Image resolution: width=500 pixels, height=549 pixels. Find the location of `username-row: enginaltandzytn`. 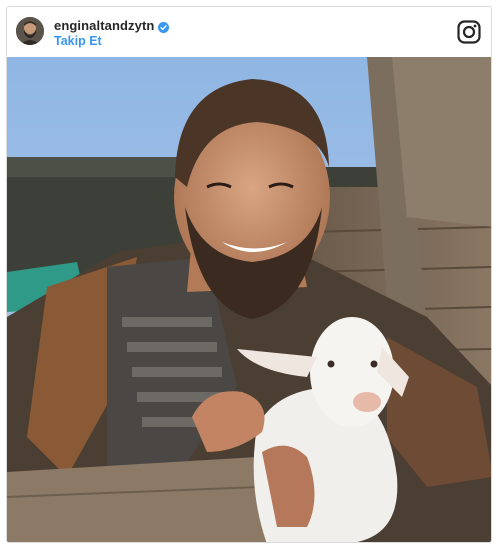

username-row: enginaltandzytn is located at coordinates (112, 25).